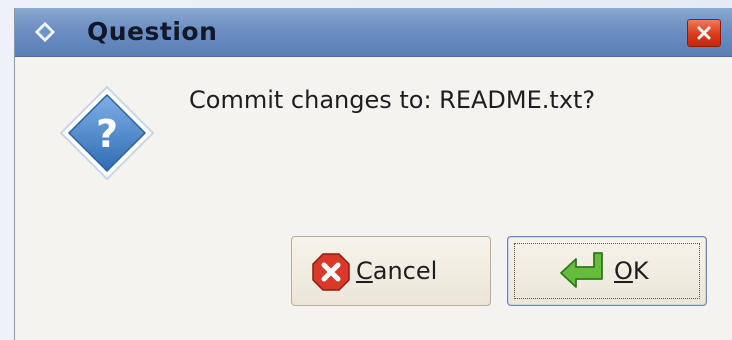  What do you see at coordinates (392, 100) in the screenshot?
I see `dialog-message: Commit changes to: README.txt?` at bounding box center [392, 100].